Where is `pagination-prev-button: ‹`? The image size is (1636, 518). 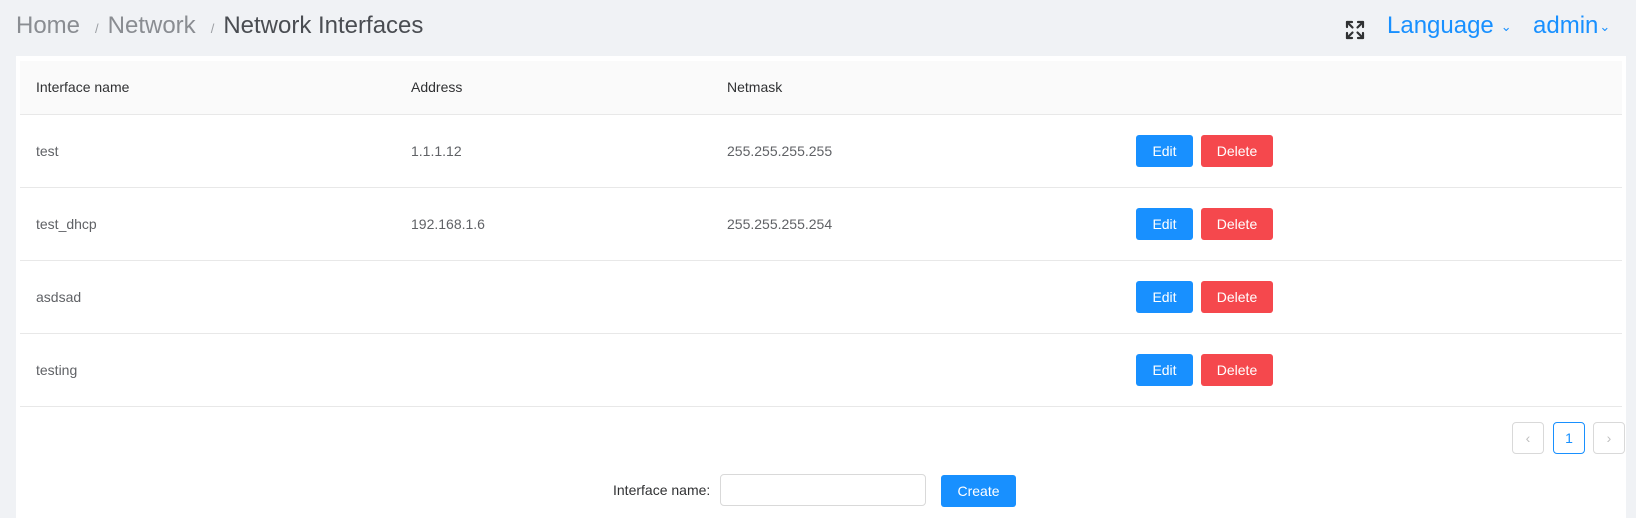 pagination-prev-button: ‹ is located at coordinates (1528, 438).